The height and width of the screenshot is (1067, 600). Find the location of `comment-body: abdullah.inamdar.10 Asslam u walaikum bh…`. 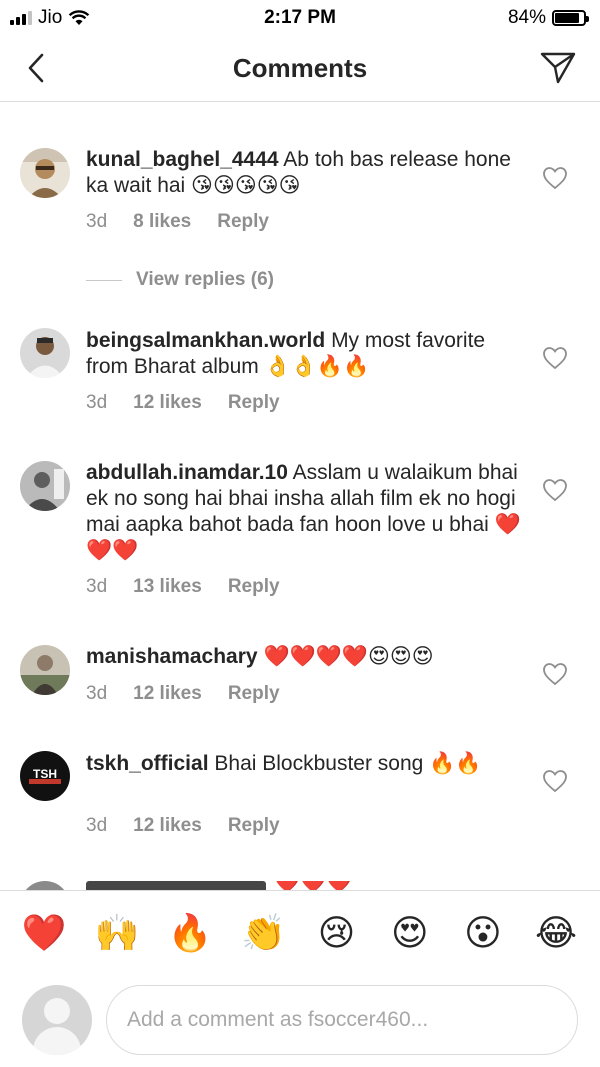

comment-body: abdullah.inamdar.10 Asslam u walaikum bh… is located at coordinates (306, 512).